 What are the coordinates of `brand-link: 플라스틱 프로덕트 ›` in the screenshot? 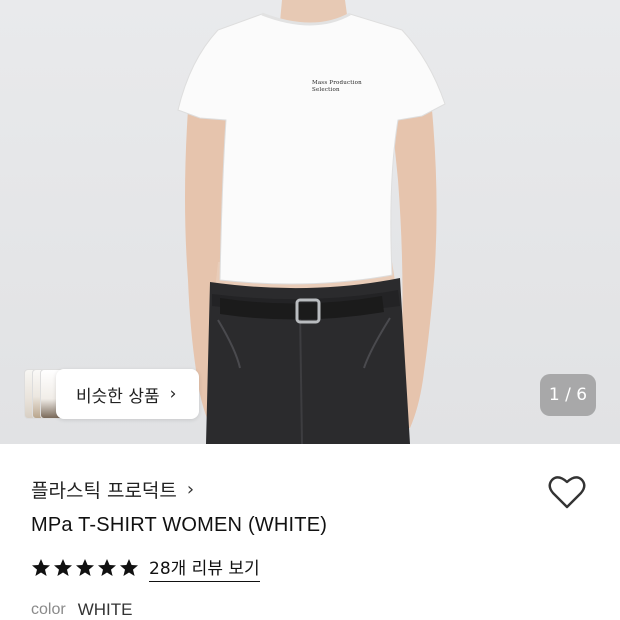 It's located at (112, 489).